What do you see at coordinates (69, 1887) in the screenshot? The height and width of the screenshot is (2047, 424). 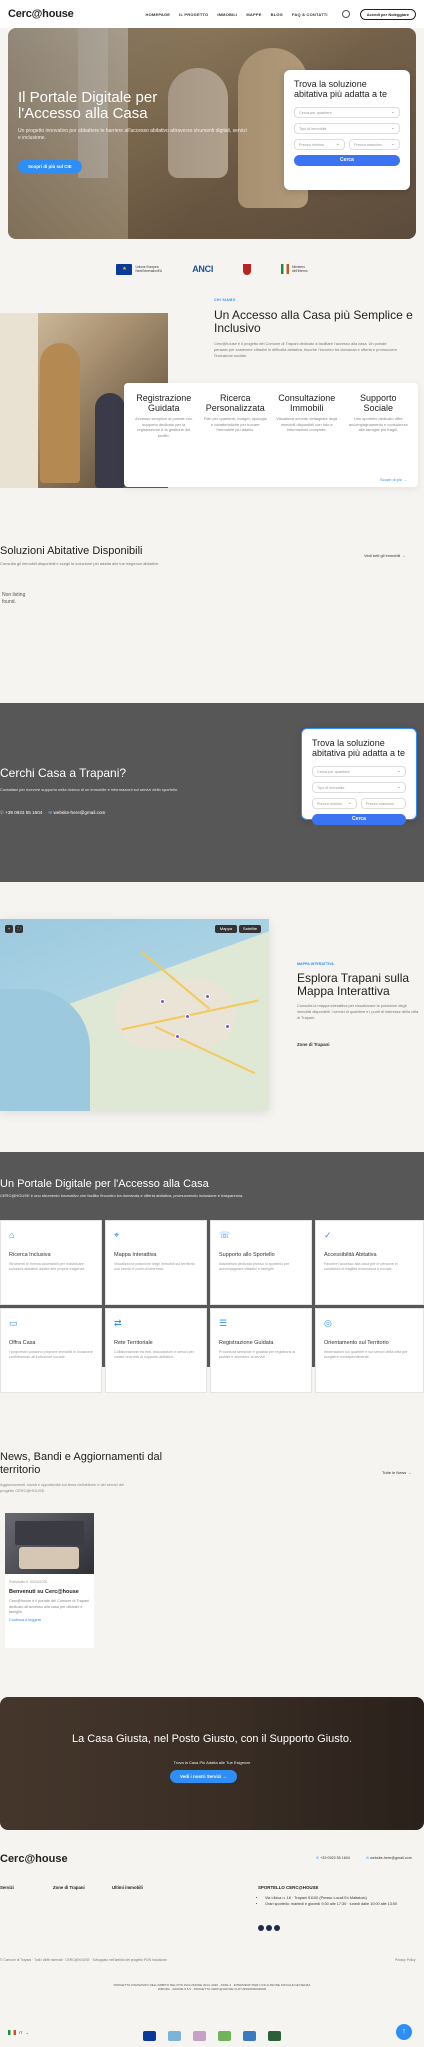 I see `footer-col-zones: Zone di Trapani` at bounding box center [69, 1887].